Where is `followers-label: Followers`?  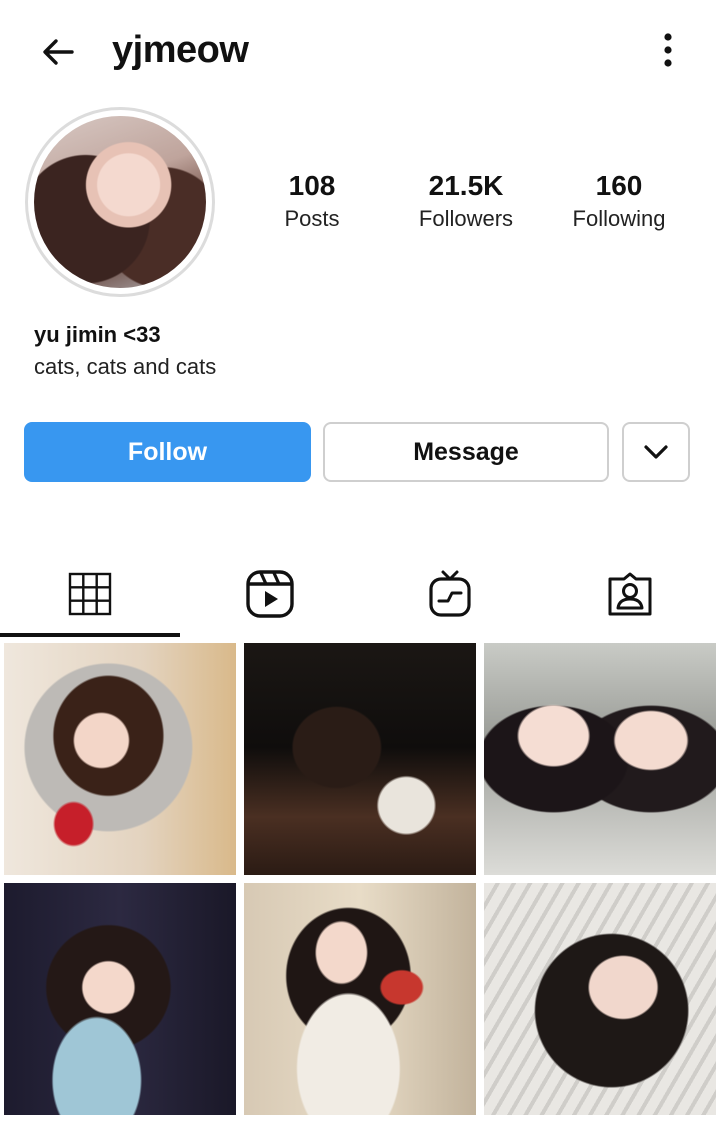 followers-label: Followers is located at coordinates (466, 218).